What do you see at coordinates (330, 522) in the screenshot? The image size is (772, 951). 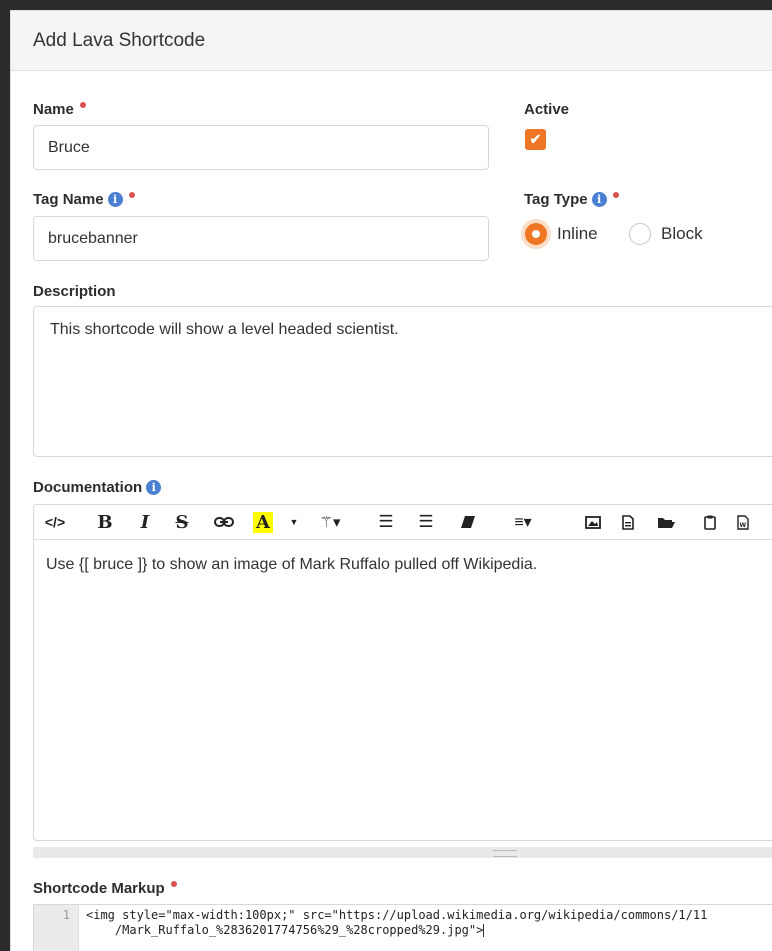 I see `magic-wand-icon: ⚚▾` at bounding box center [330, 522].